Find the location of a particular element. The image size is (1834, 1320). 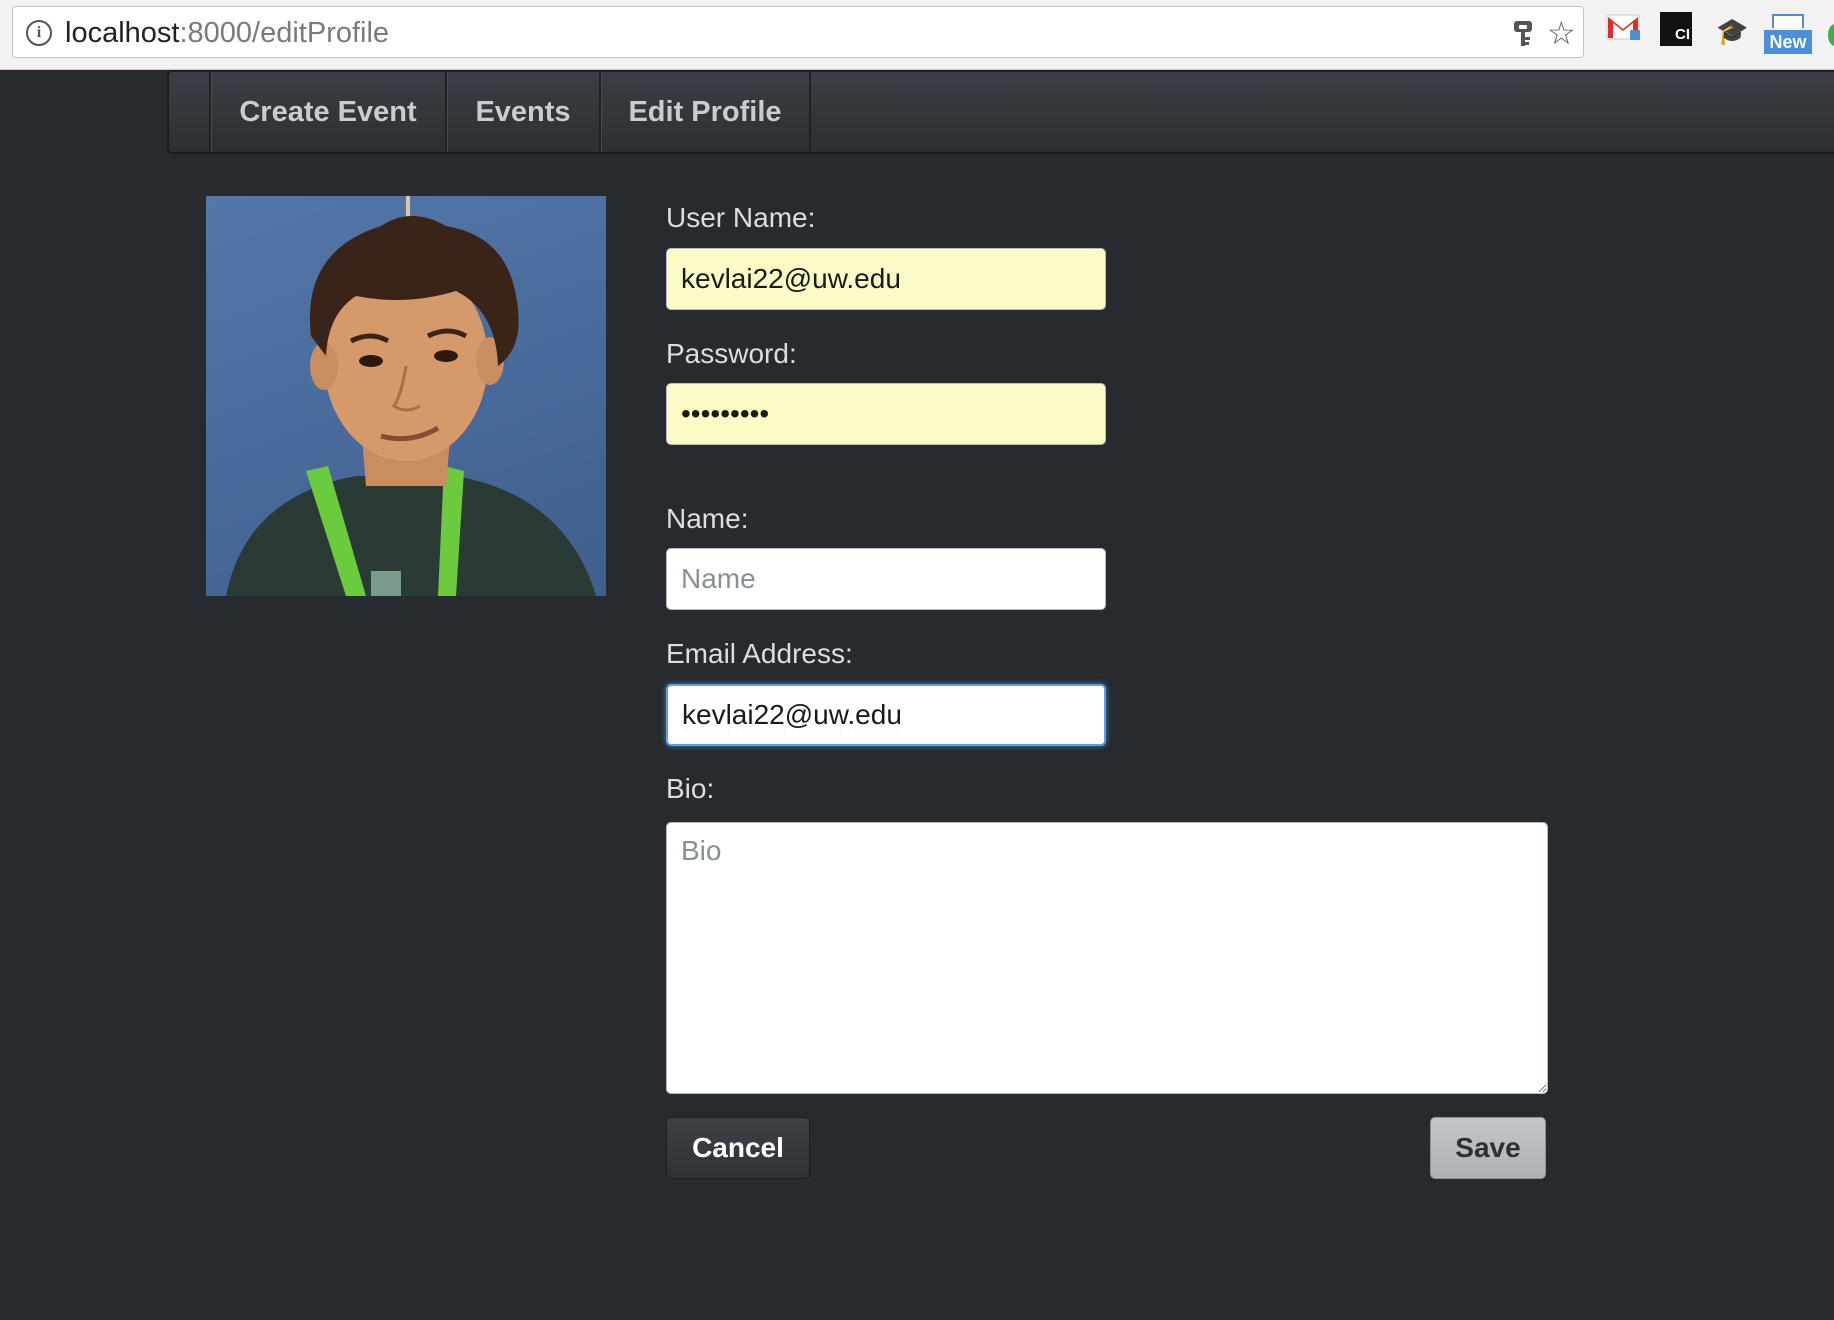

profile-photo is located at coordinates (406, 396).